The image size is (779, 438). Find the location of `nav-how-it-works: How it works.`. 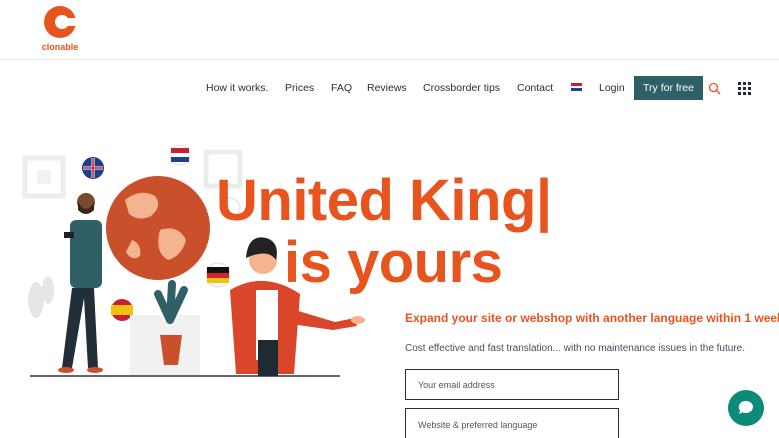

nav-how-it-works: How it works. is located at coordinates (237, 88).